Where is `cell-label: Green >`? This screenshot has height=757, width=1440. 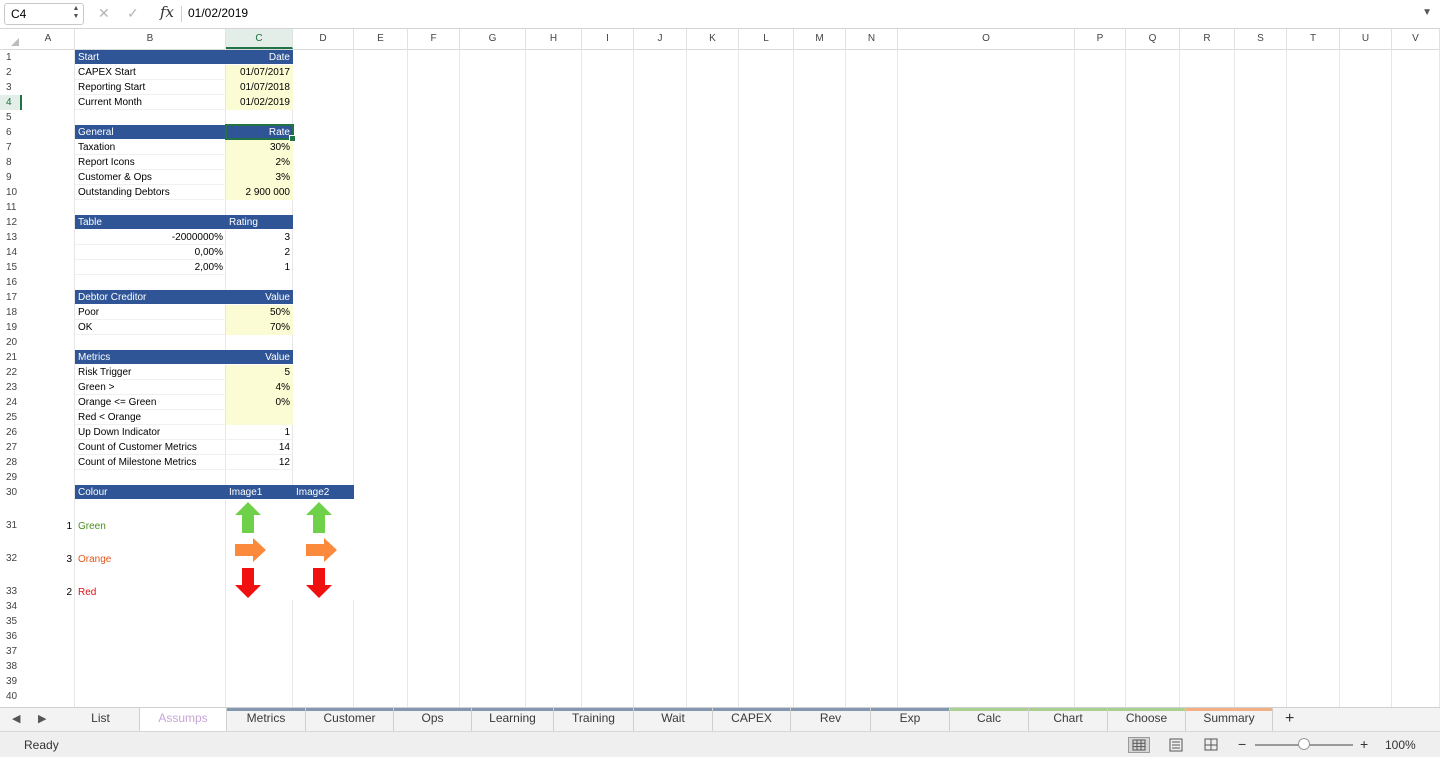
cell-label: Green > is located at coordinates (150, 387).